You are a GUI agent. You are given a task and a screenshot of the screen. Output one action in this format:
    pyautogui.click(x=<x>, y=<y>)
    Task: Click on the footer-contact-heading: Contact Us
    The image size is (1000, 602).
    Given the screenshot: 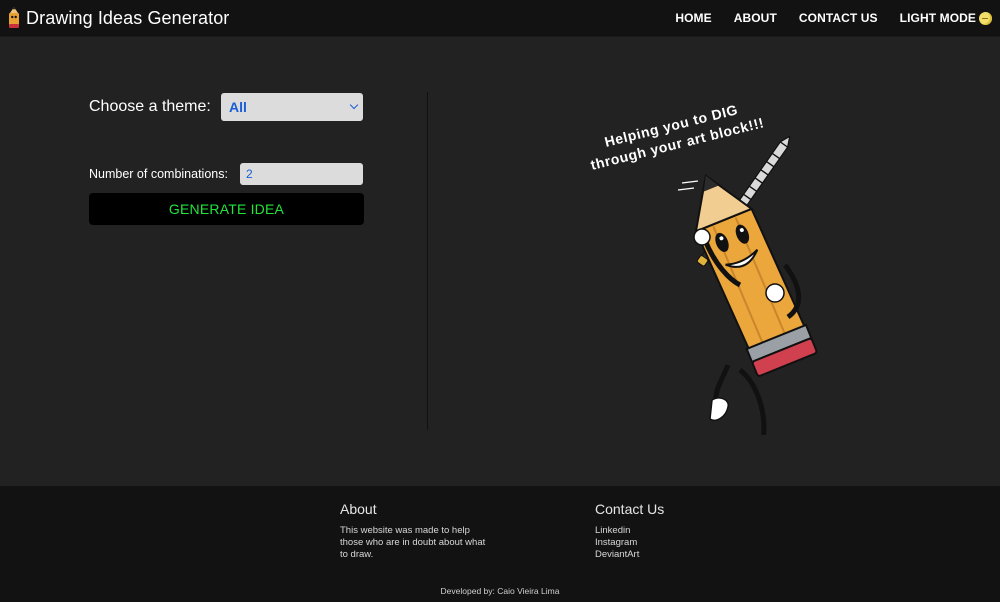 What is the action you would take?
    pyautogui.click(x=630, y=509)
    